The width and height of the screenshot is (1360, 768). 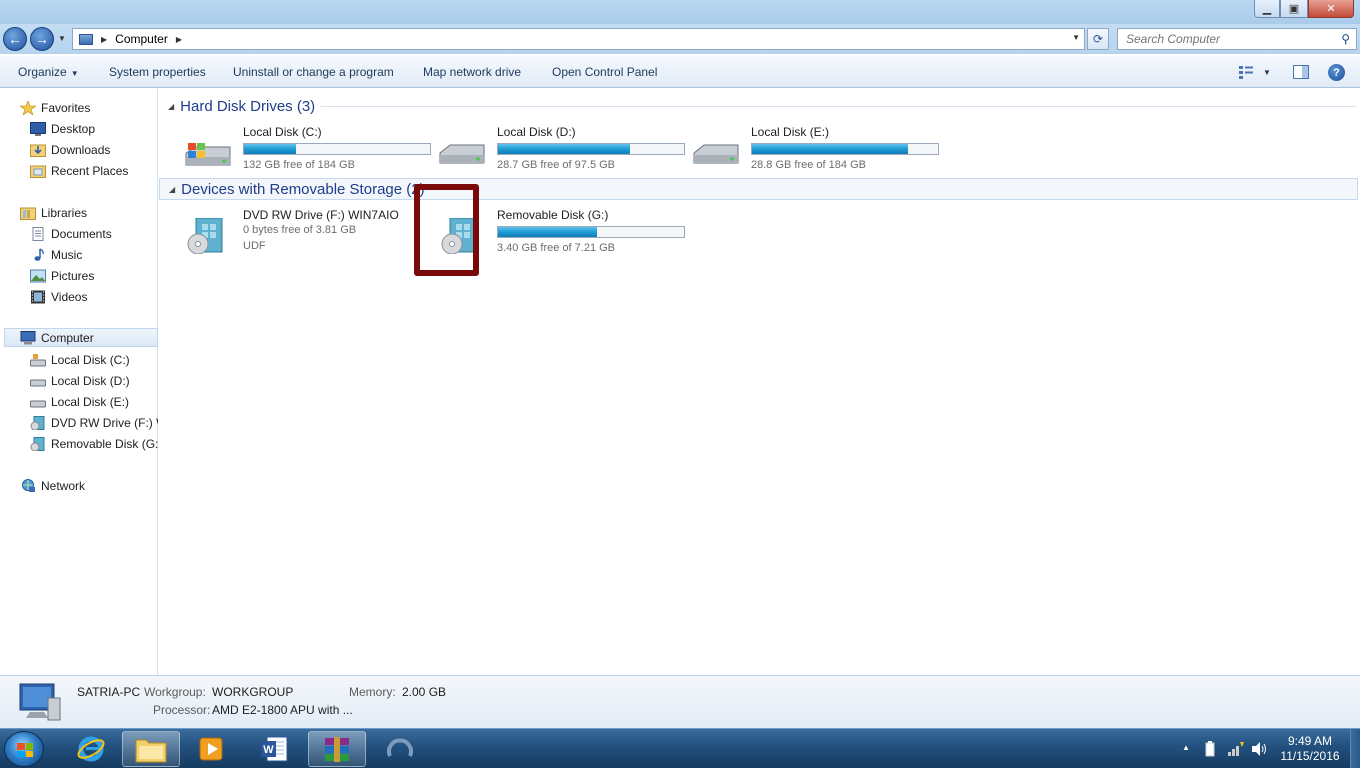 I want to click on nav-recent-places: Recent Places, so click(x=79, y=170).